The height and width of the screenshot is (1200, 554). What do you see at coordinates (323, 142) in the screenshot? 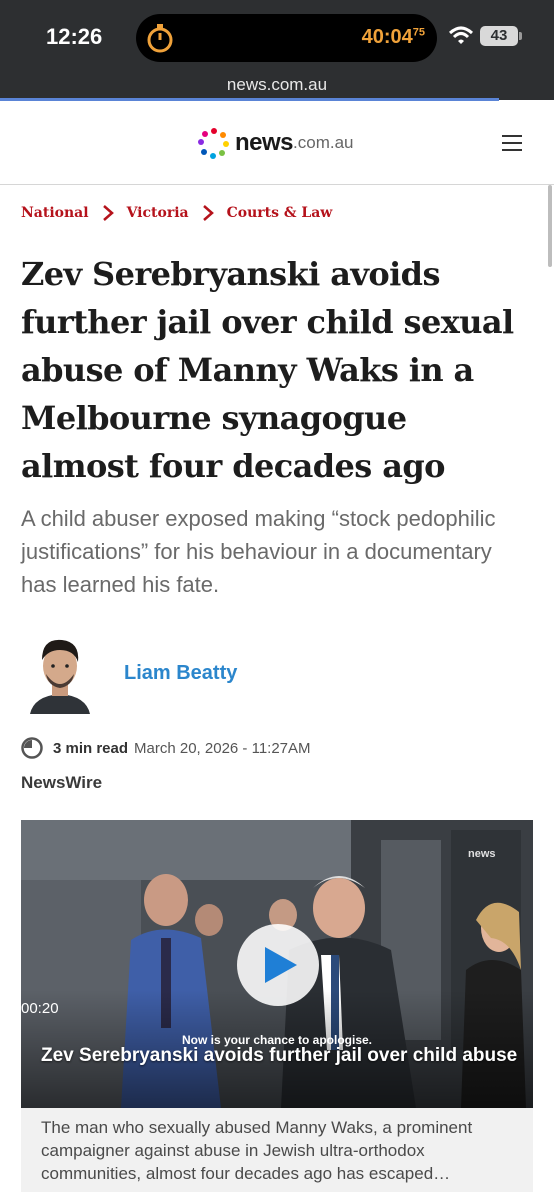
I see `logo-suffix: .com.au` at bounding box center [323, 142].